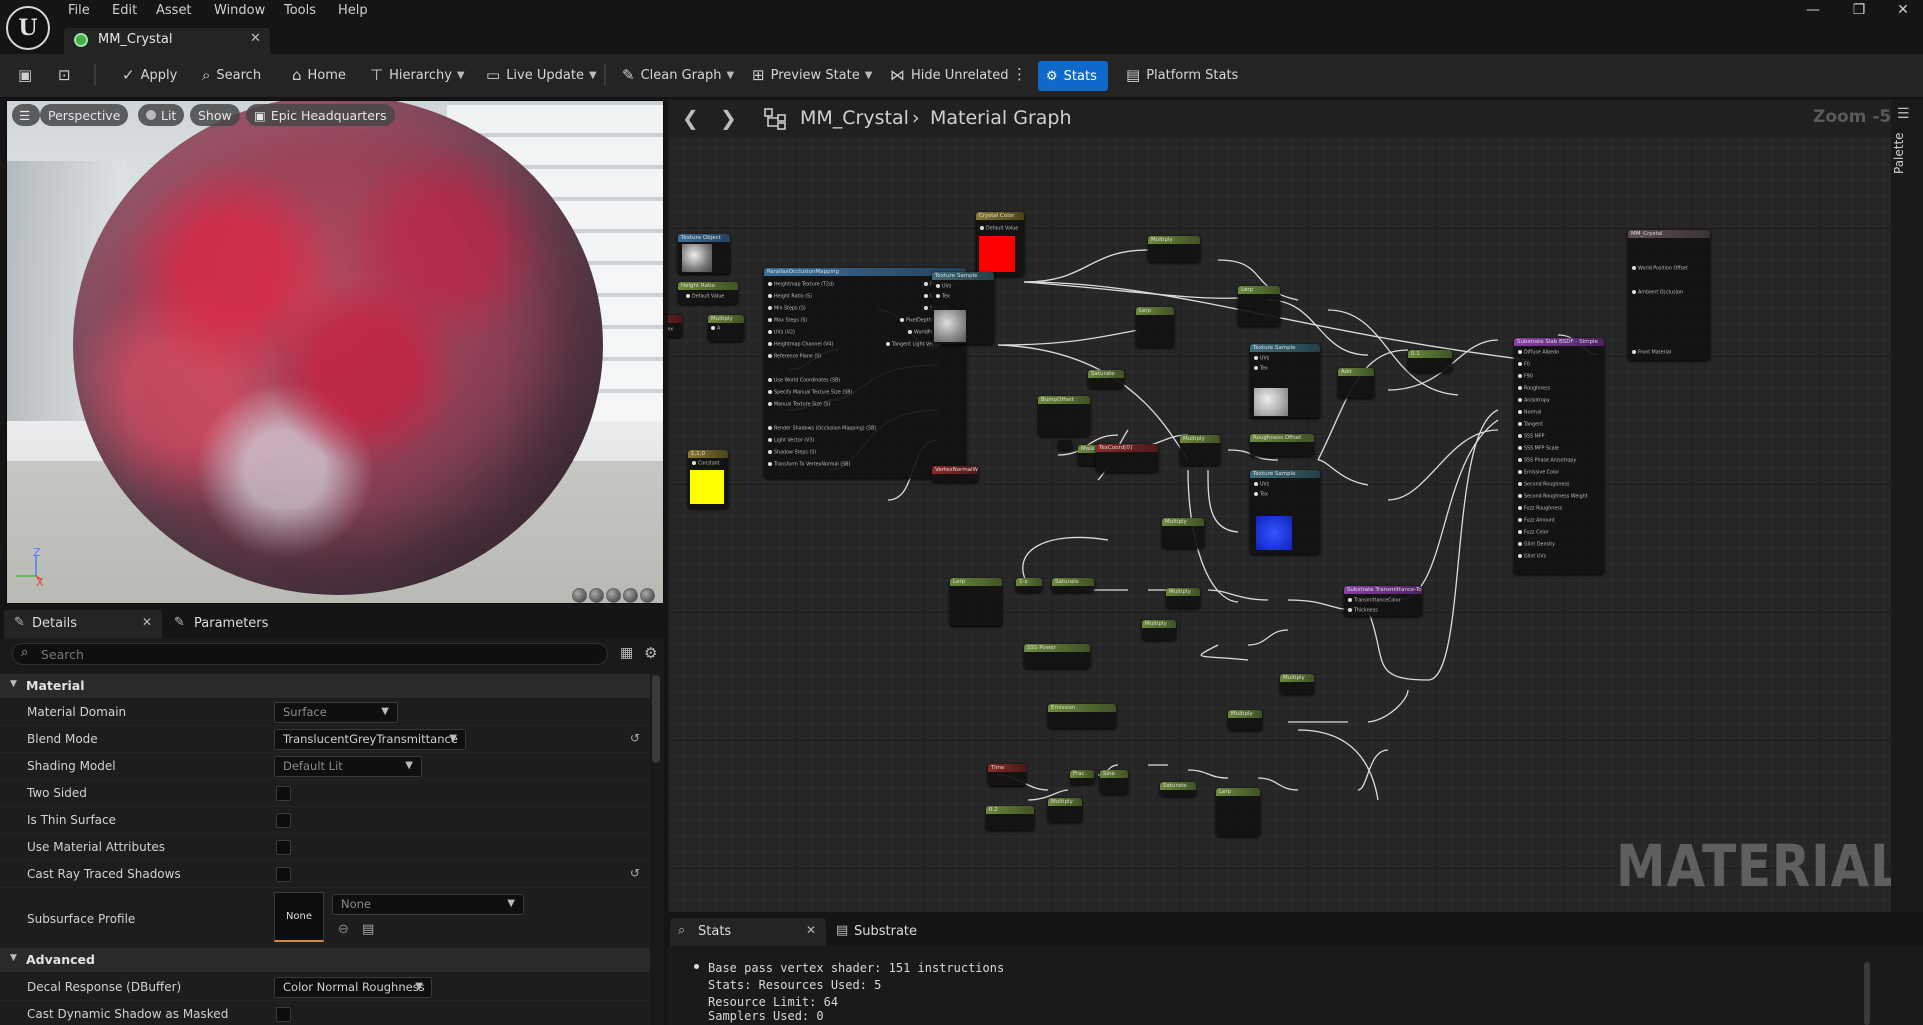 The image size is (1923, 1025). Describe the element at coordinates (417, 75) in the screenshot. I see `hierarchy-button: ⊤ Hierarchy ▼` at that location.